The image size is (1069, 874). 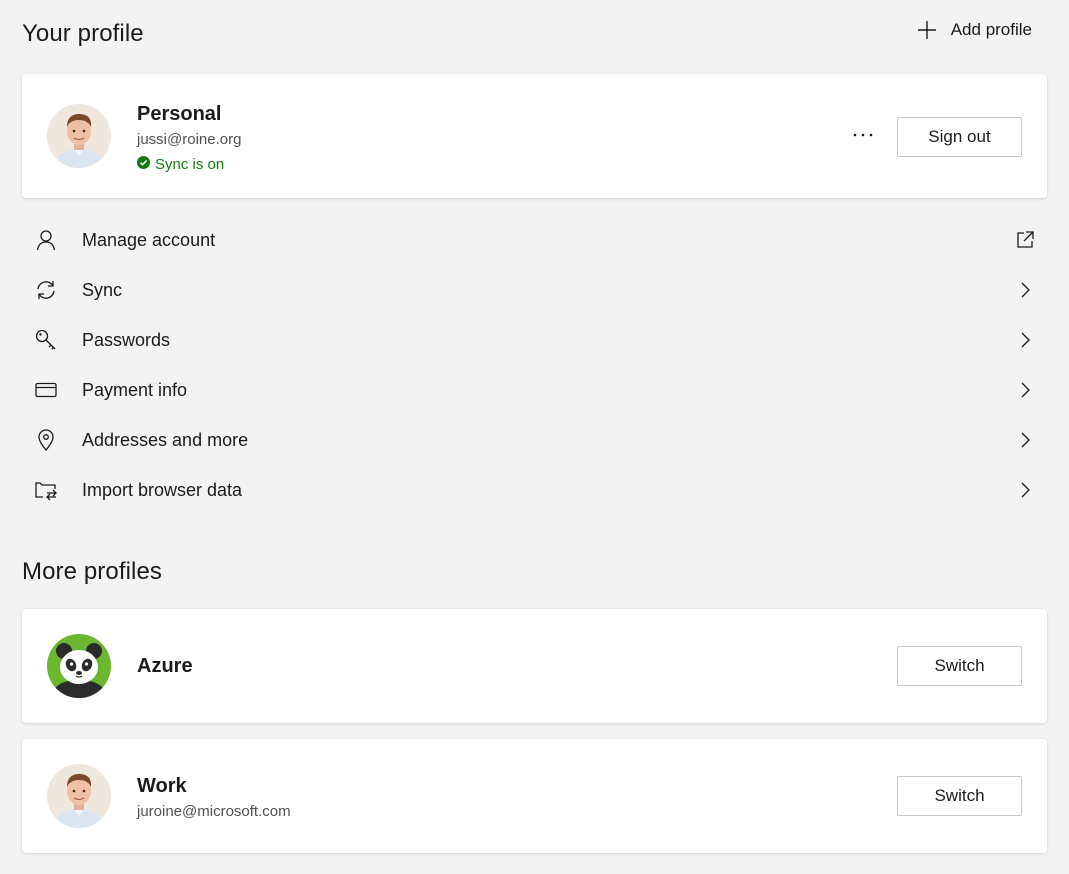 What do you see at coordinates (46, 290) in the screenshot?
I see `sync-icon` at bounding box center [46, 290].